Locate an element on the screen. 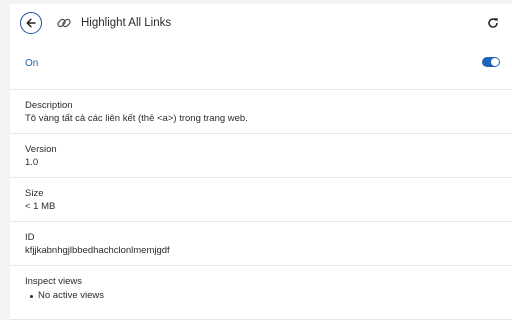 The width and height of the screenshot is (512, 320). inspect-views-item: No active views is located at coordinates (71, 295).